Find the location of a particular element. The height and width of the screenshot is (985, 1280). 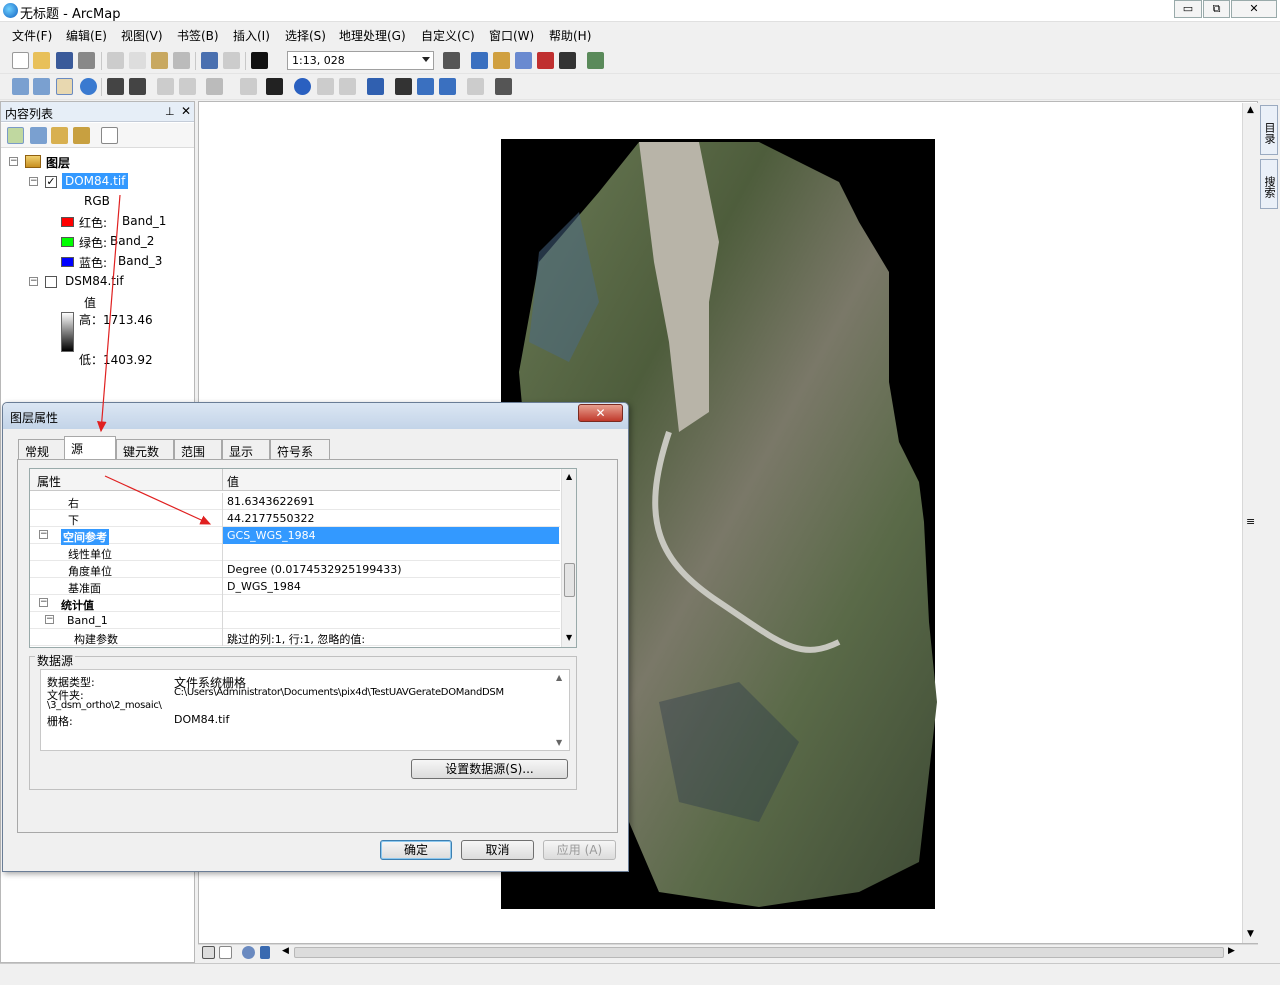

add-data-icon is located at coordinates (259, 60).